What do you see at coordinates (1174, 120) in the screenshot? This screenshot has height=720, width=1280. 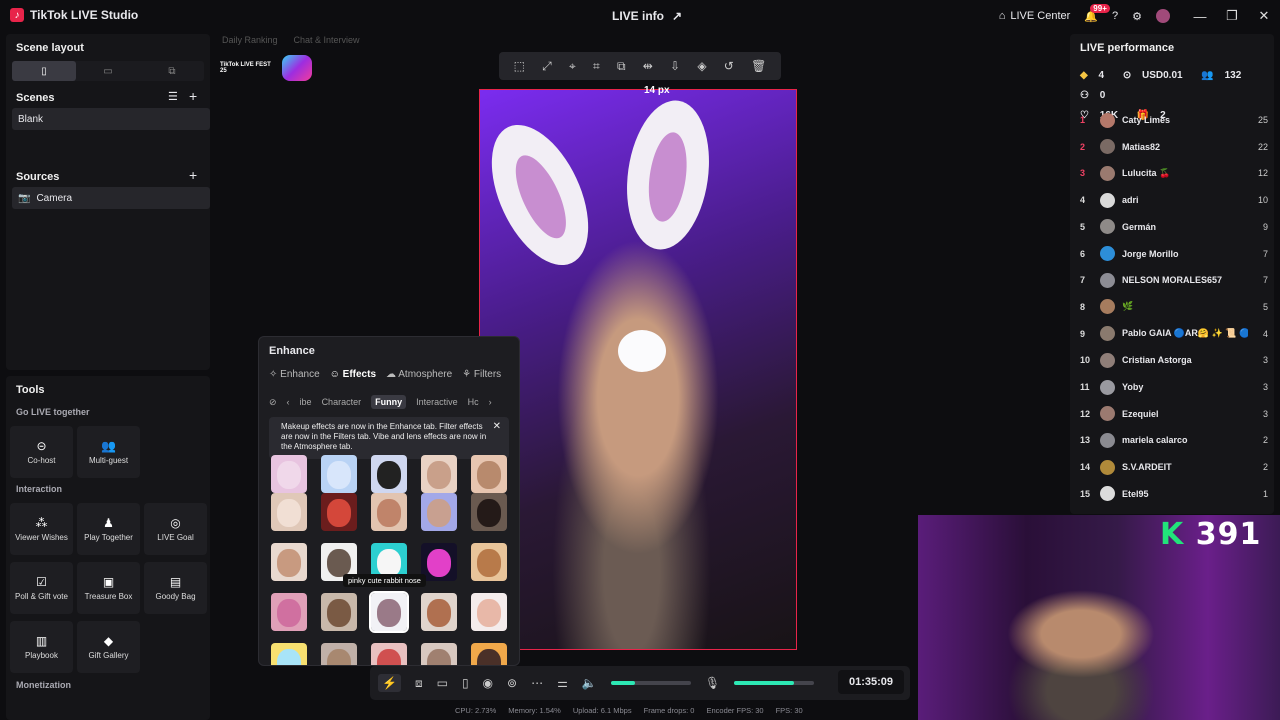 I see `leaderboard-row: 1 Caty Limes 25` at bounding box center [1174, 120].